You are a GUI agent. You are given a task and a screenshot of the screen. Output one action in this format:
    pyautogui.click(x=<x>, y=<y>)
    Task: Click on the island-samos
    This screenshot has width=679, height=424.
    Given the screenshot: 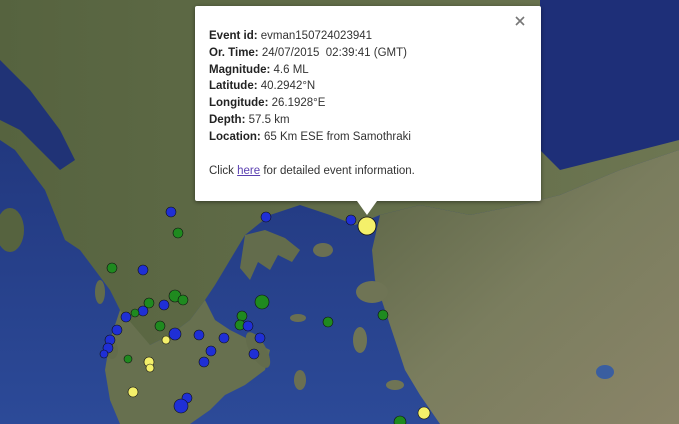 What is the action you would take?
    pyautogui.click(x=395, y=385)
    